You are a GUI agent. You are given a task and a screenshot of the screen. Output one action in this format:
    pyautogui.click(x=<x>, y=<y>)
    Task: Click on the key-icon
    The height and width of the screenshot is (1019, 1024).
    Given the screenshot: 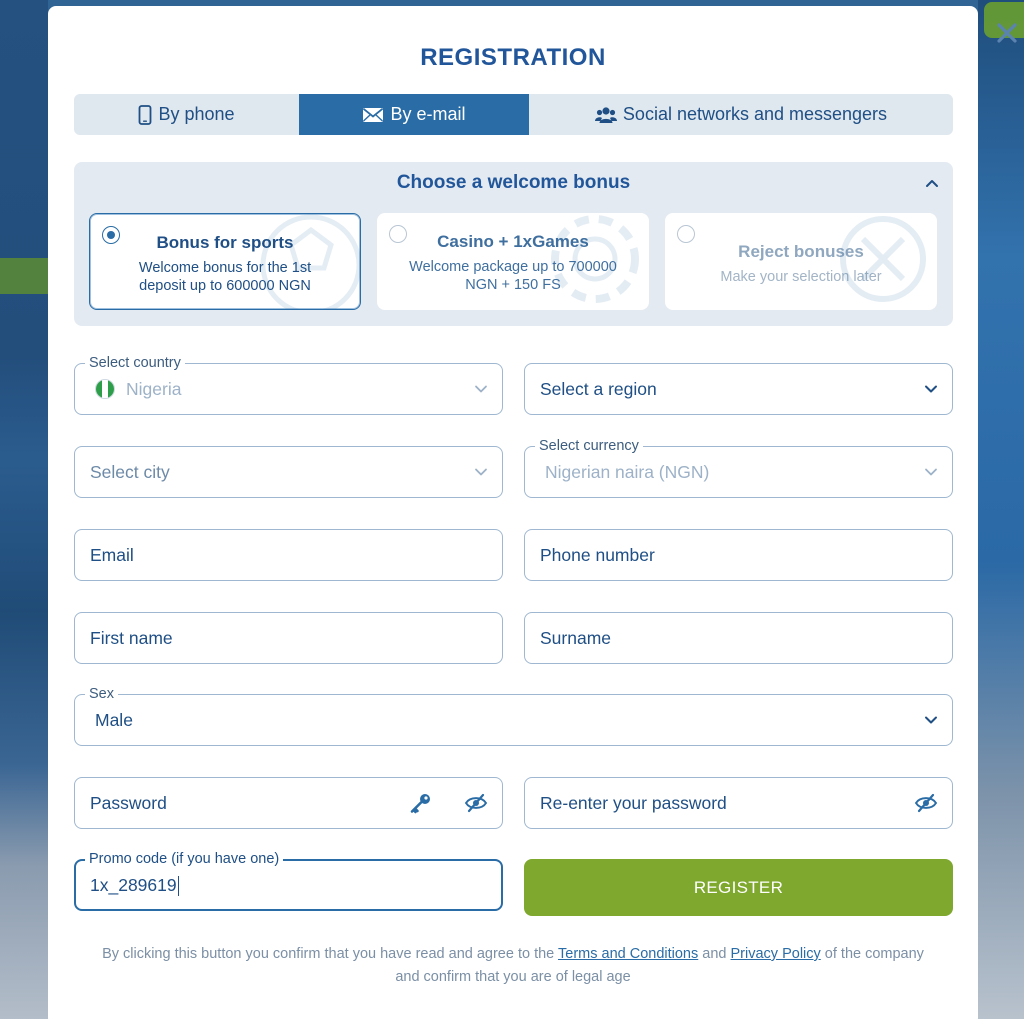 What is the action you would take?
    pyautogui.click(x=421, y=803)
    